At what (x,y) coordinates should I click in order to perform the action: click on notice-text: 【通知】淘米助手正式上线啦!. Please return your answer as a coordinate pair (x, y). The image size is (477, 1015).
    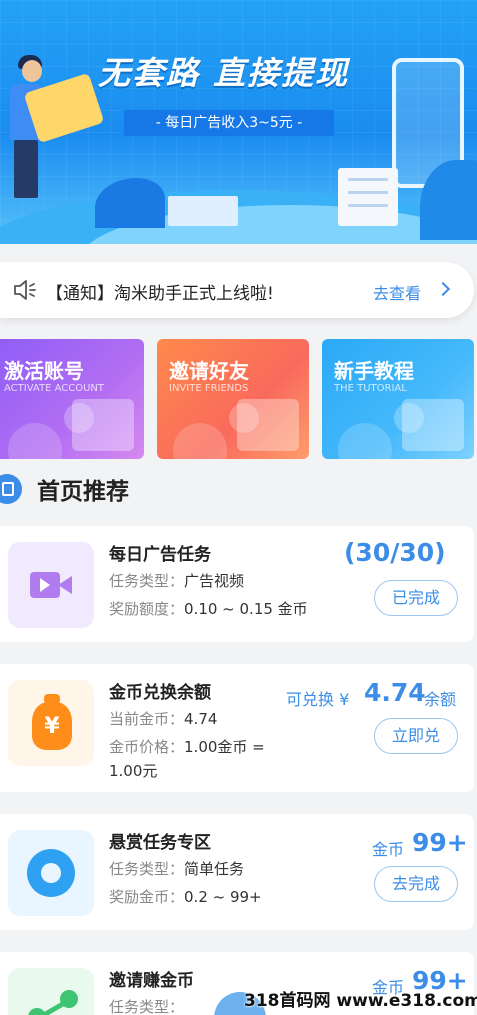
    Looking at the image, I should click on (160, 294).